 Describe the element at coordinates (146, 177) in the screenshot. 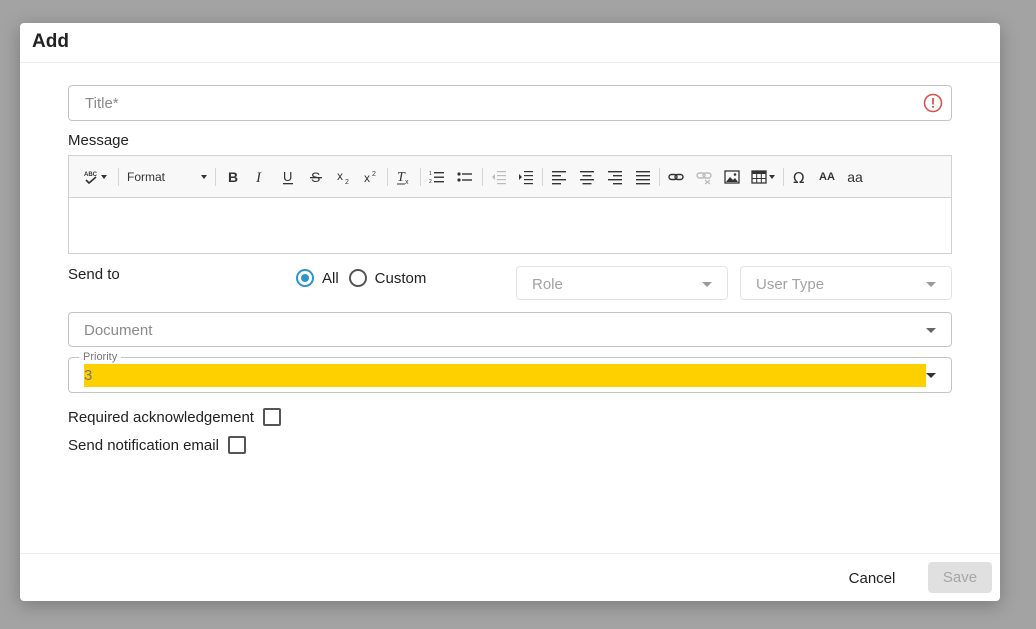

I see `format-label: Format` at that location.